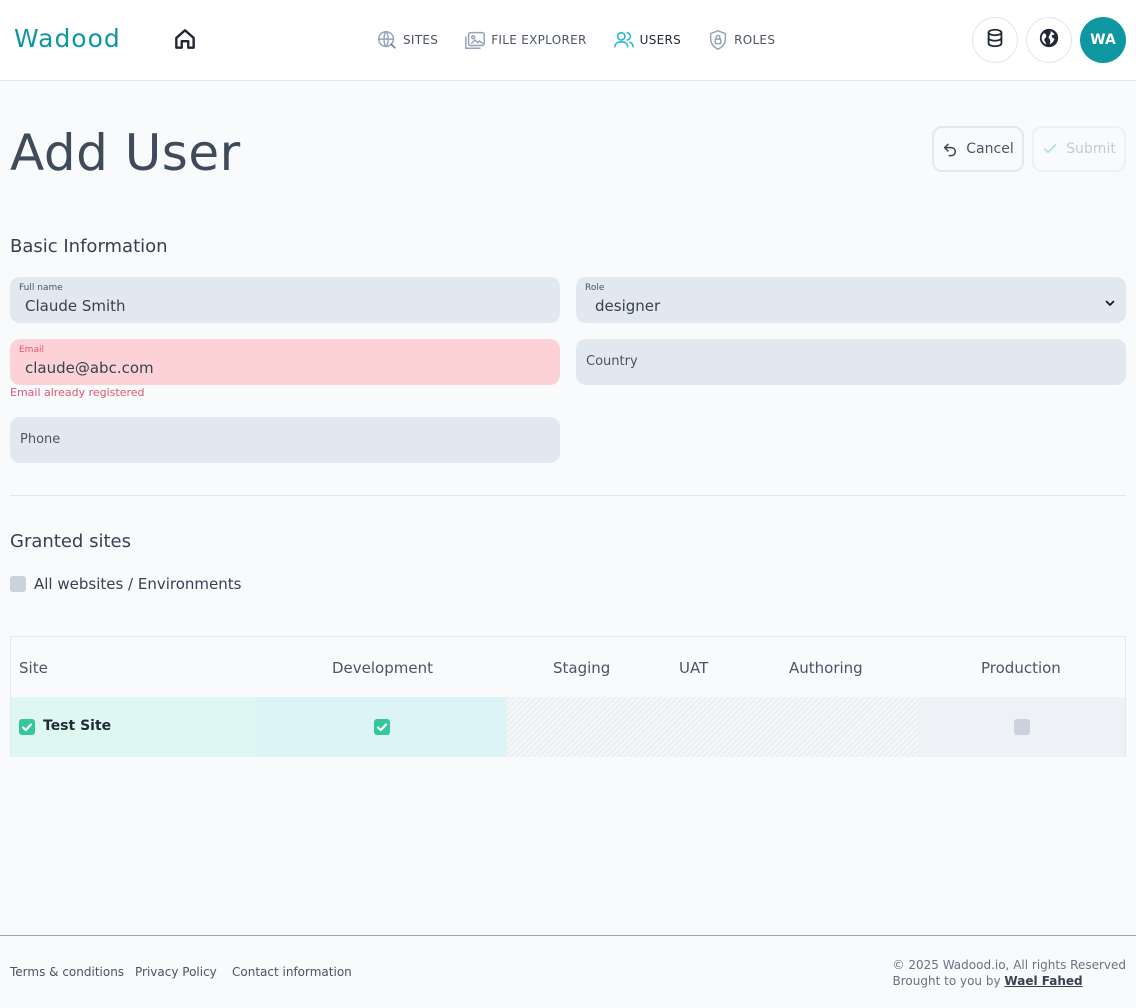 The height and width of the screenshot is (1008, 1136). I want to click on nav-sites-label: SITES, so click(421, 40).